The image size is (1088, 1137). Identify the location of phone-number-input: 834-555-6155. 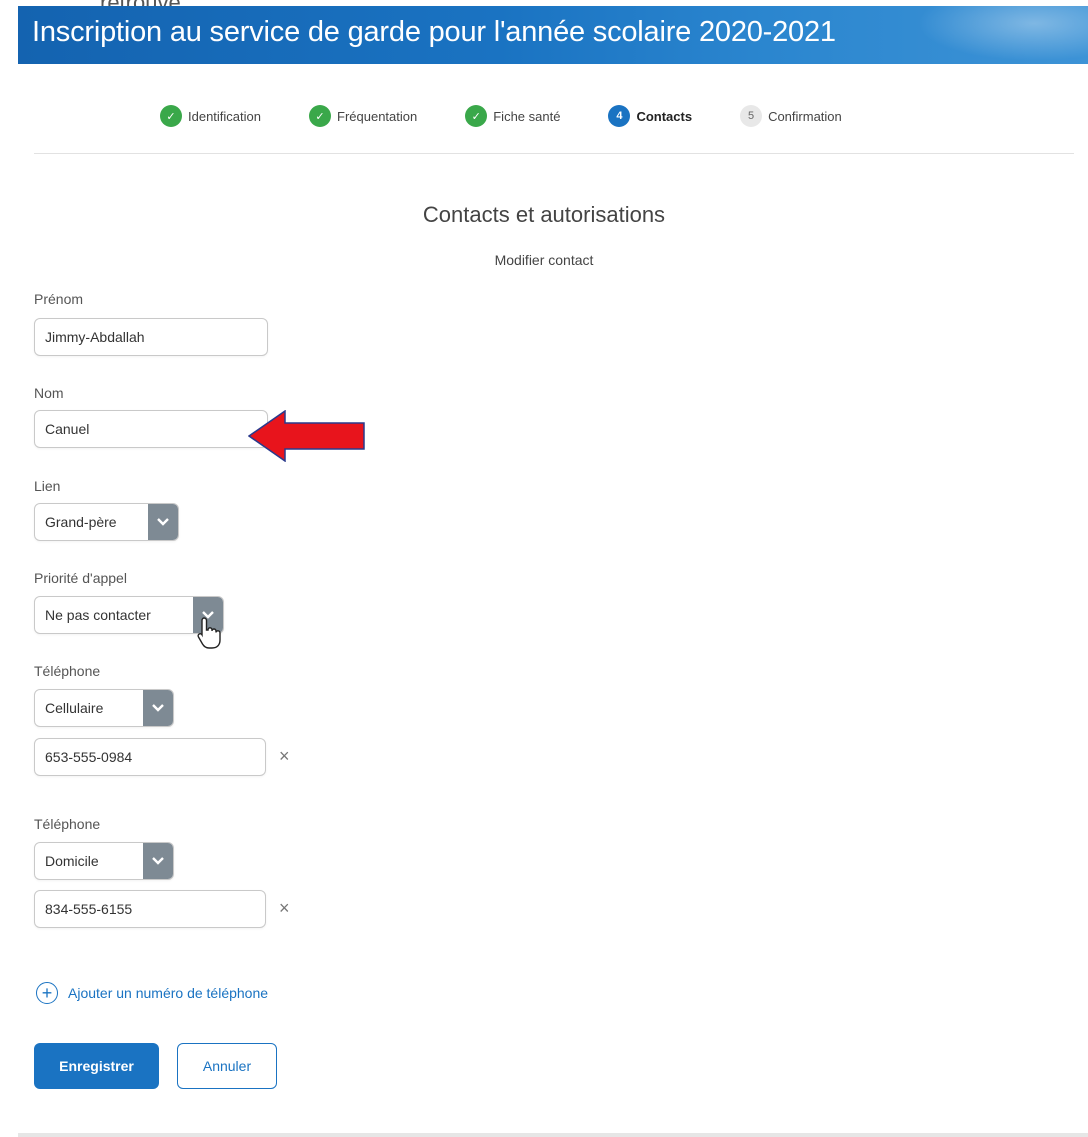
(150, 909).